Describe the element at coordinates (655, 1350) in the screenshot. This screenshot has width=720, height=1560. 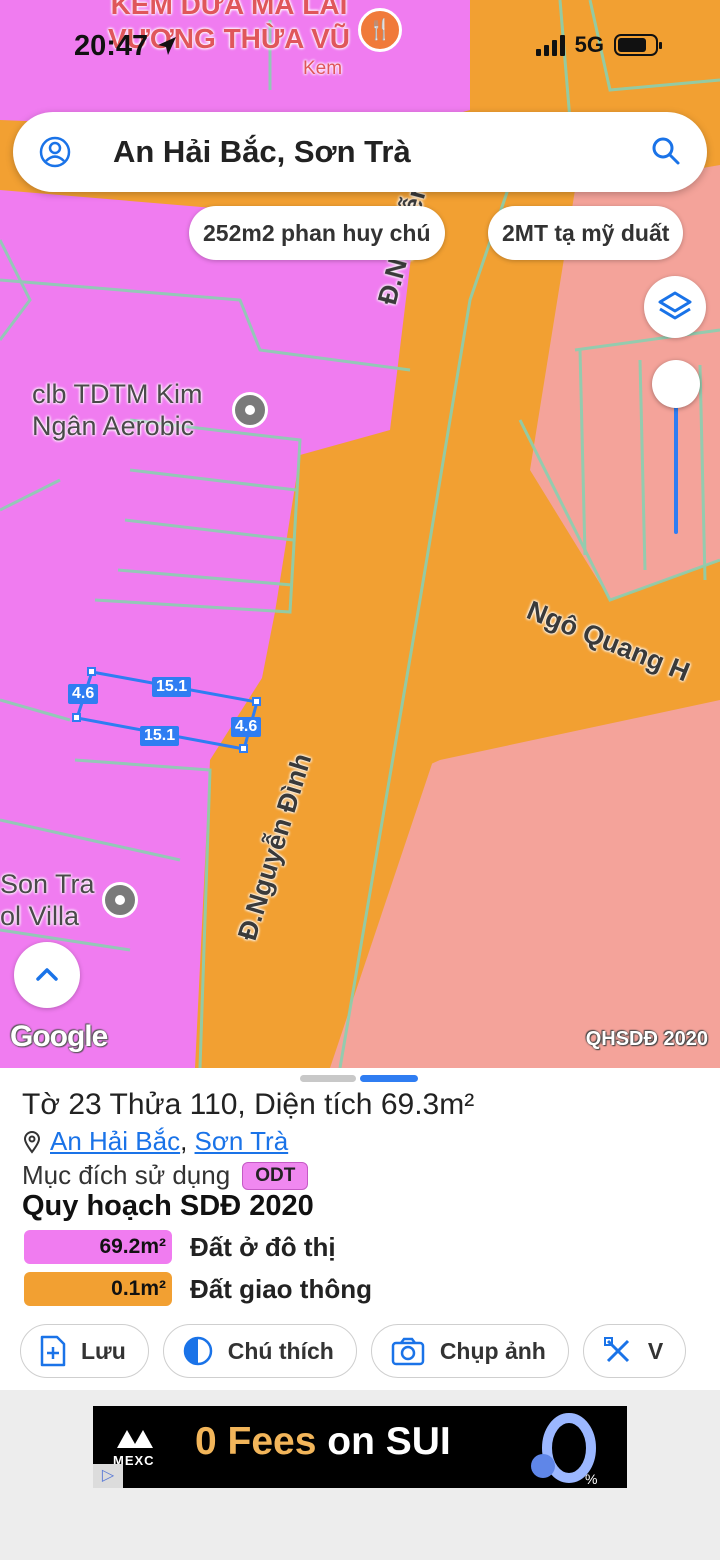
I see `more-tools-label: V` at that location.